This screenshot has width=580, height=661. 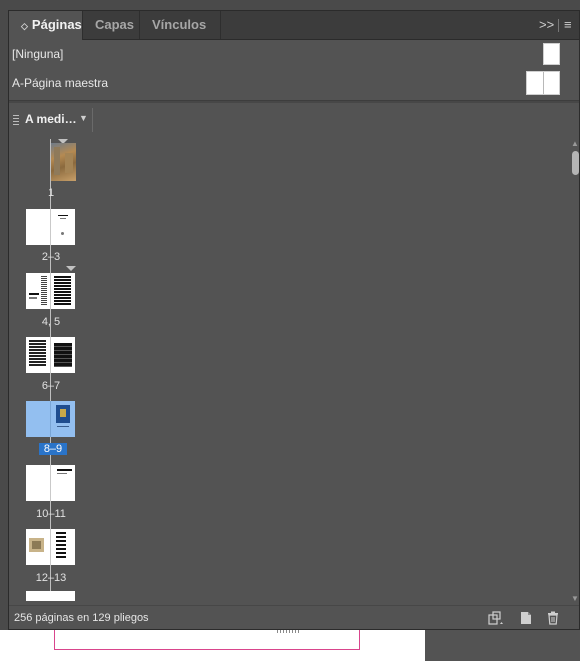 I want to click on master-label: A-Página maestra, so click(x=60, y=83).